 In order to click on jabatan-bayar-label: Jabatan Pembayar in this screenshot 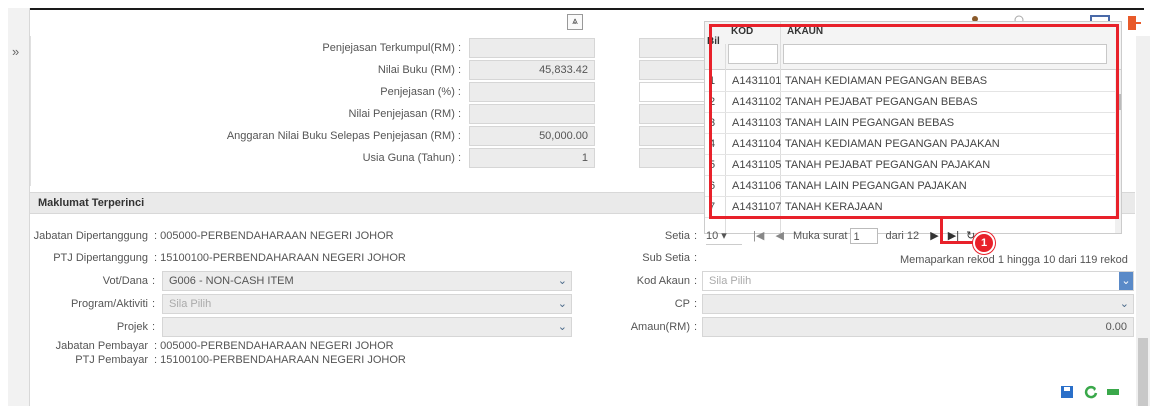, I will do `click(101, 346)`.